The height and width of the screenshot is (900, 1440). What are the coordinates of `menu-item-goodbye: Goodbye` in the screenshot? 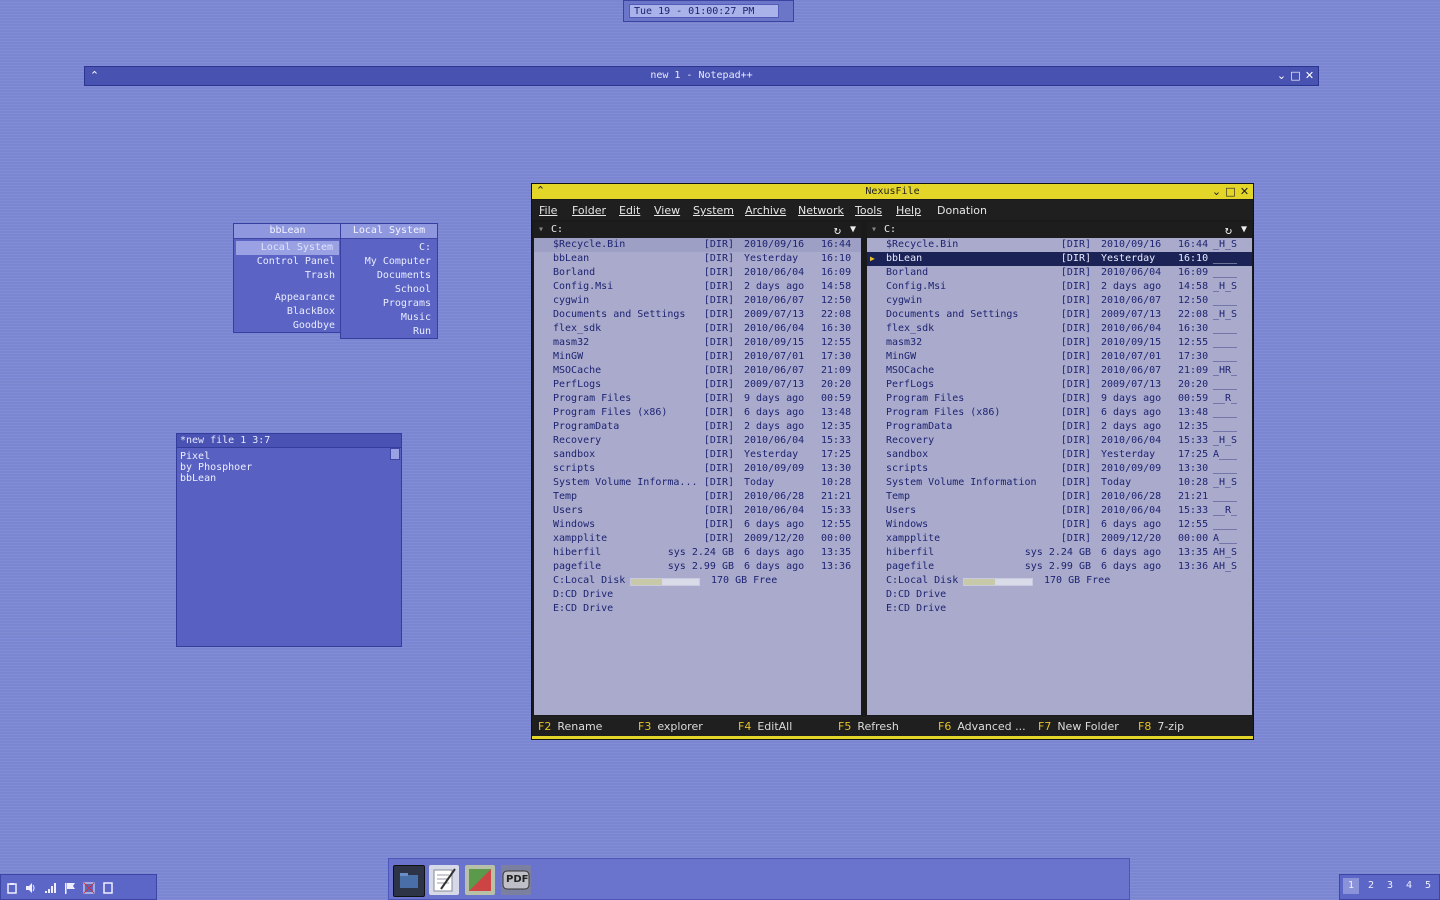 It's located at (287, 326).